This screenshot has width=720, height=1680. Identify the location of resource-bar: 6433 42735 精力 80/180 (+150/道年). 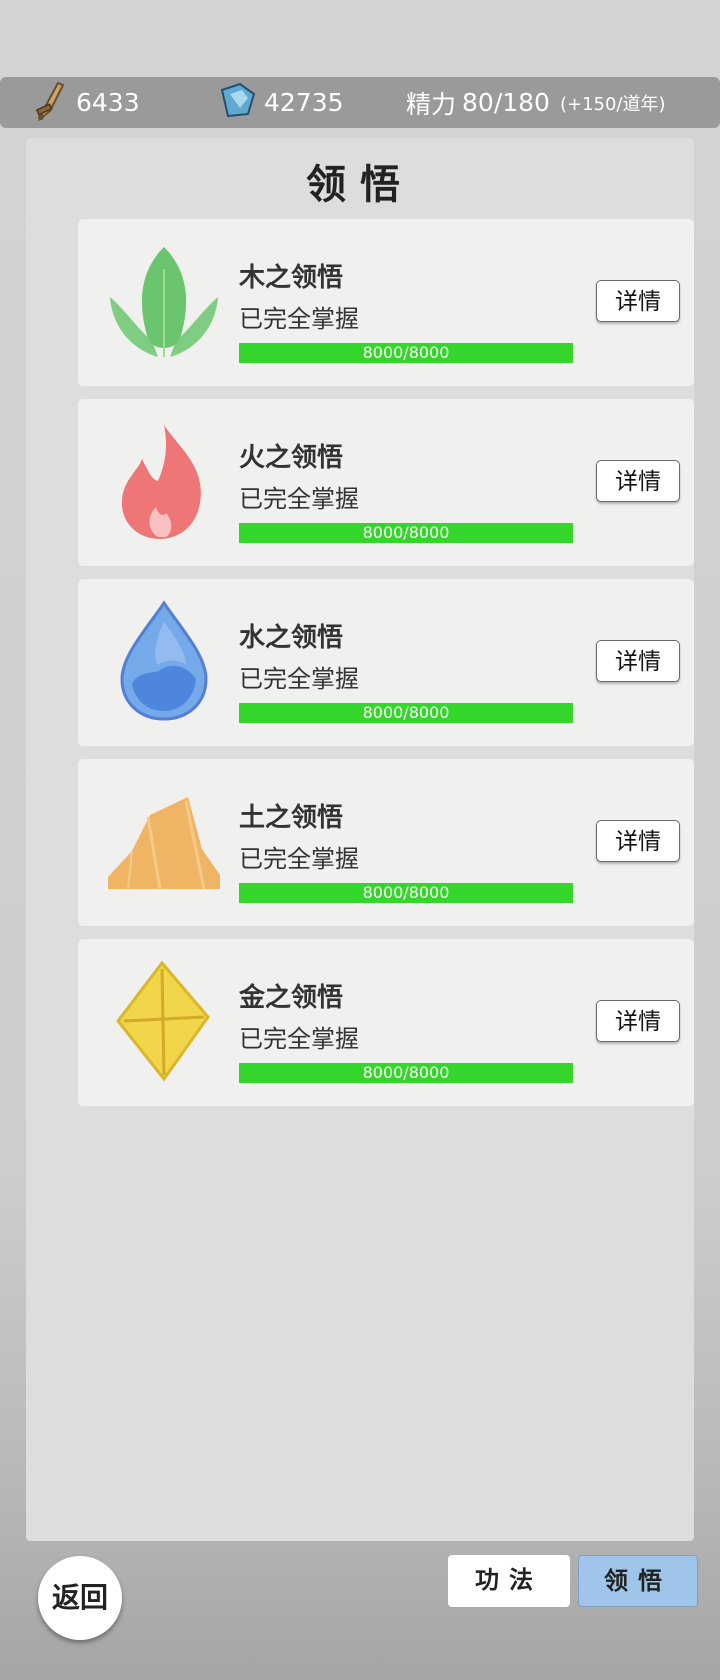
(360, 102).